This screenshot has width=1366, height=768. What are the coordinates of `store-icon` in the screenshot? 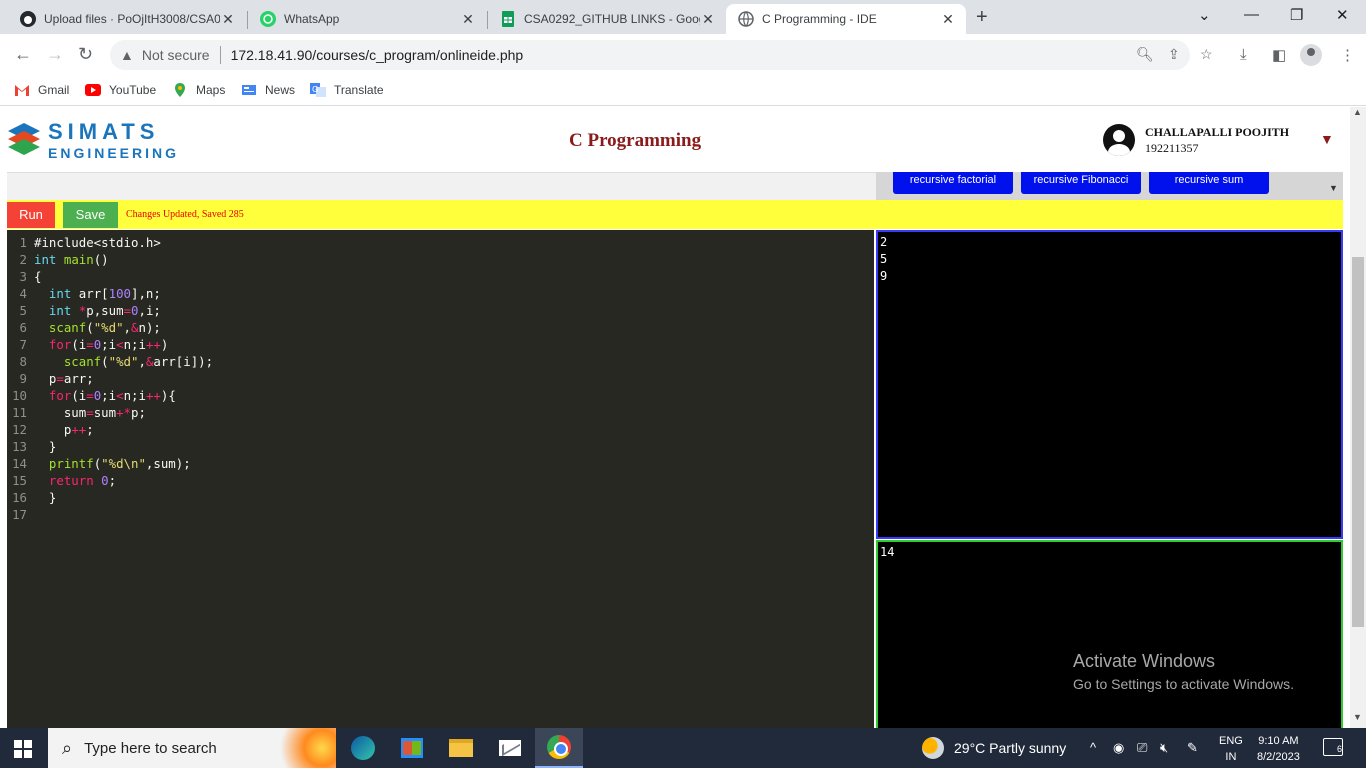 It's located at (412, 748).